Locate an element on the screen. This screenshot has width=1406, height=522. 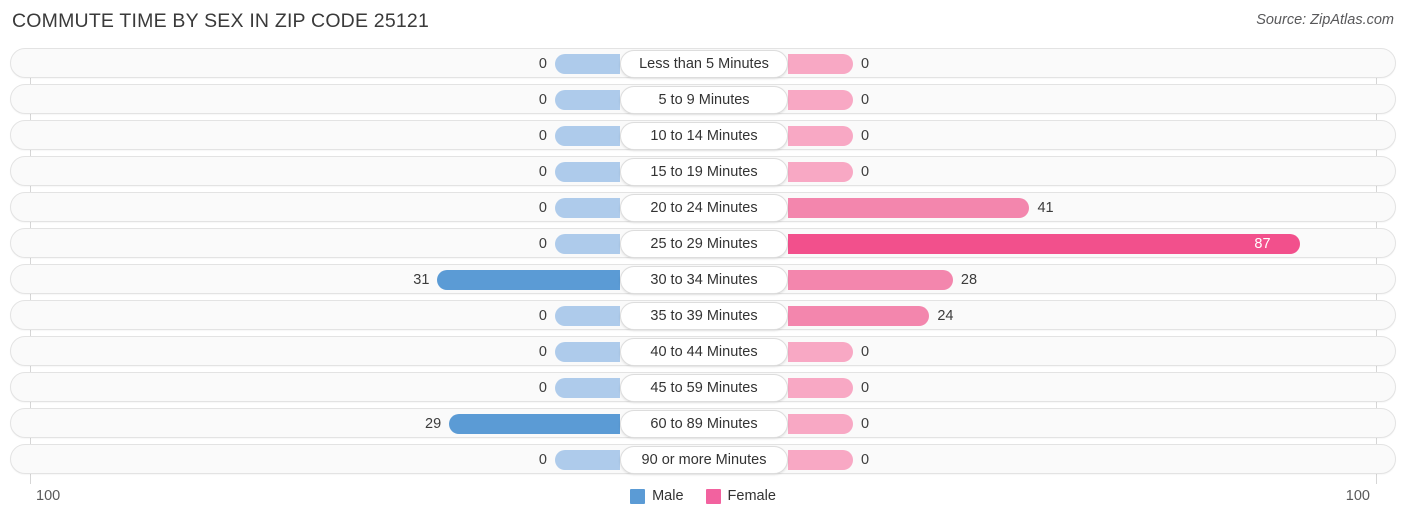
category-label: 60 to 89 Minutes is located at coordinates (704, 424).